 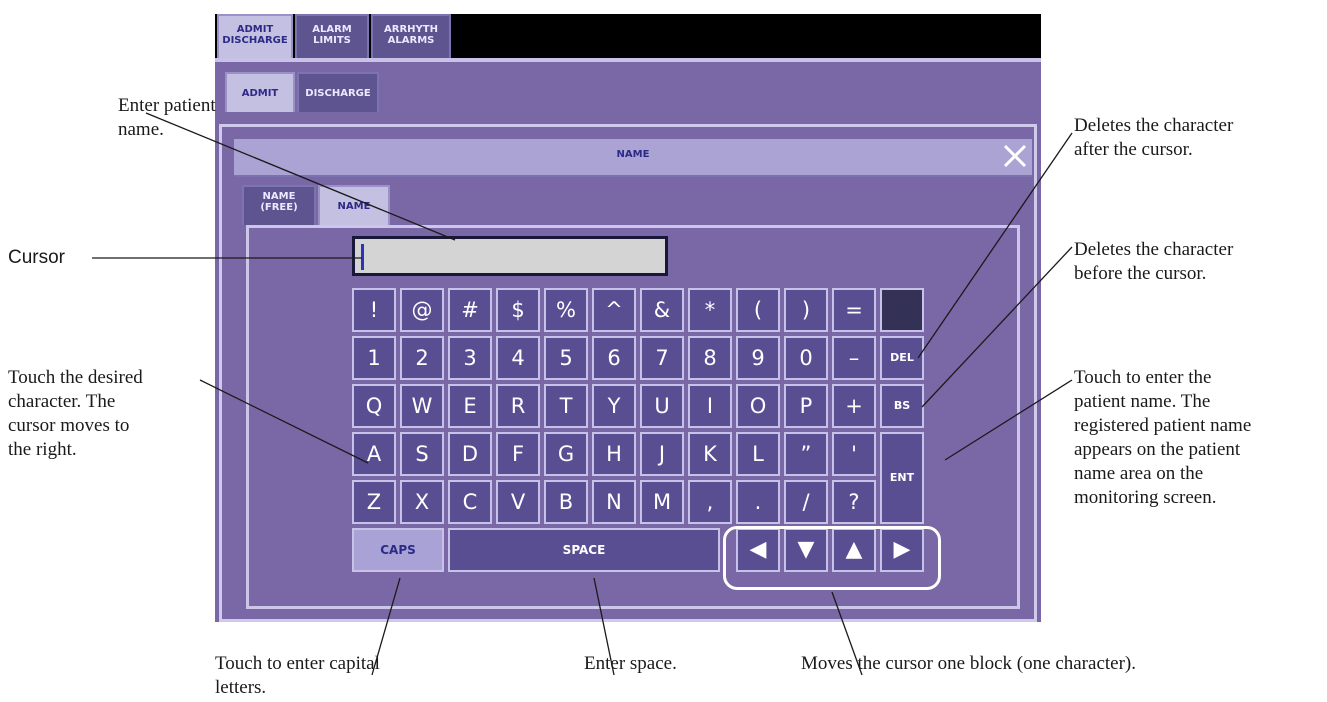 I want to click on key-4: 4, so click(x=518, y=358).